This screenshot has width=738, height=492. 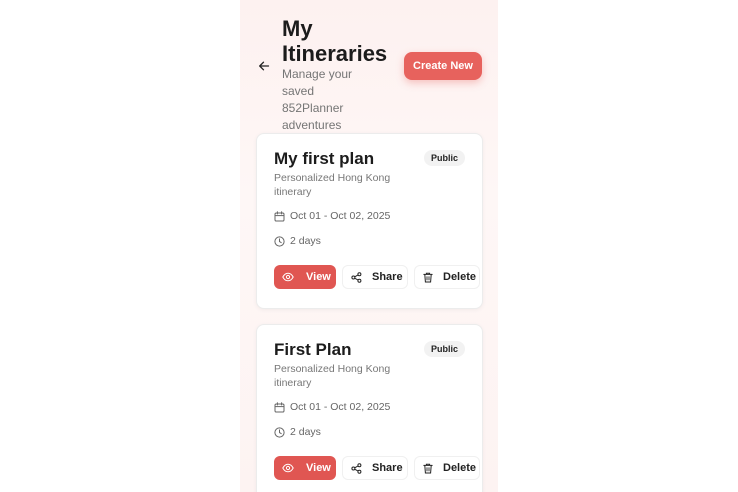 What do you see at coordinates (324, 158) in the screenshot?
I see `itinerary-title: My first plan` at bounding box center [324, 158].